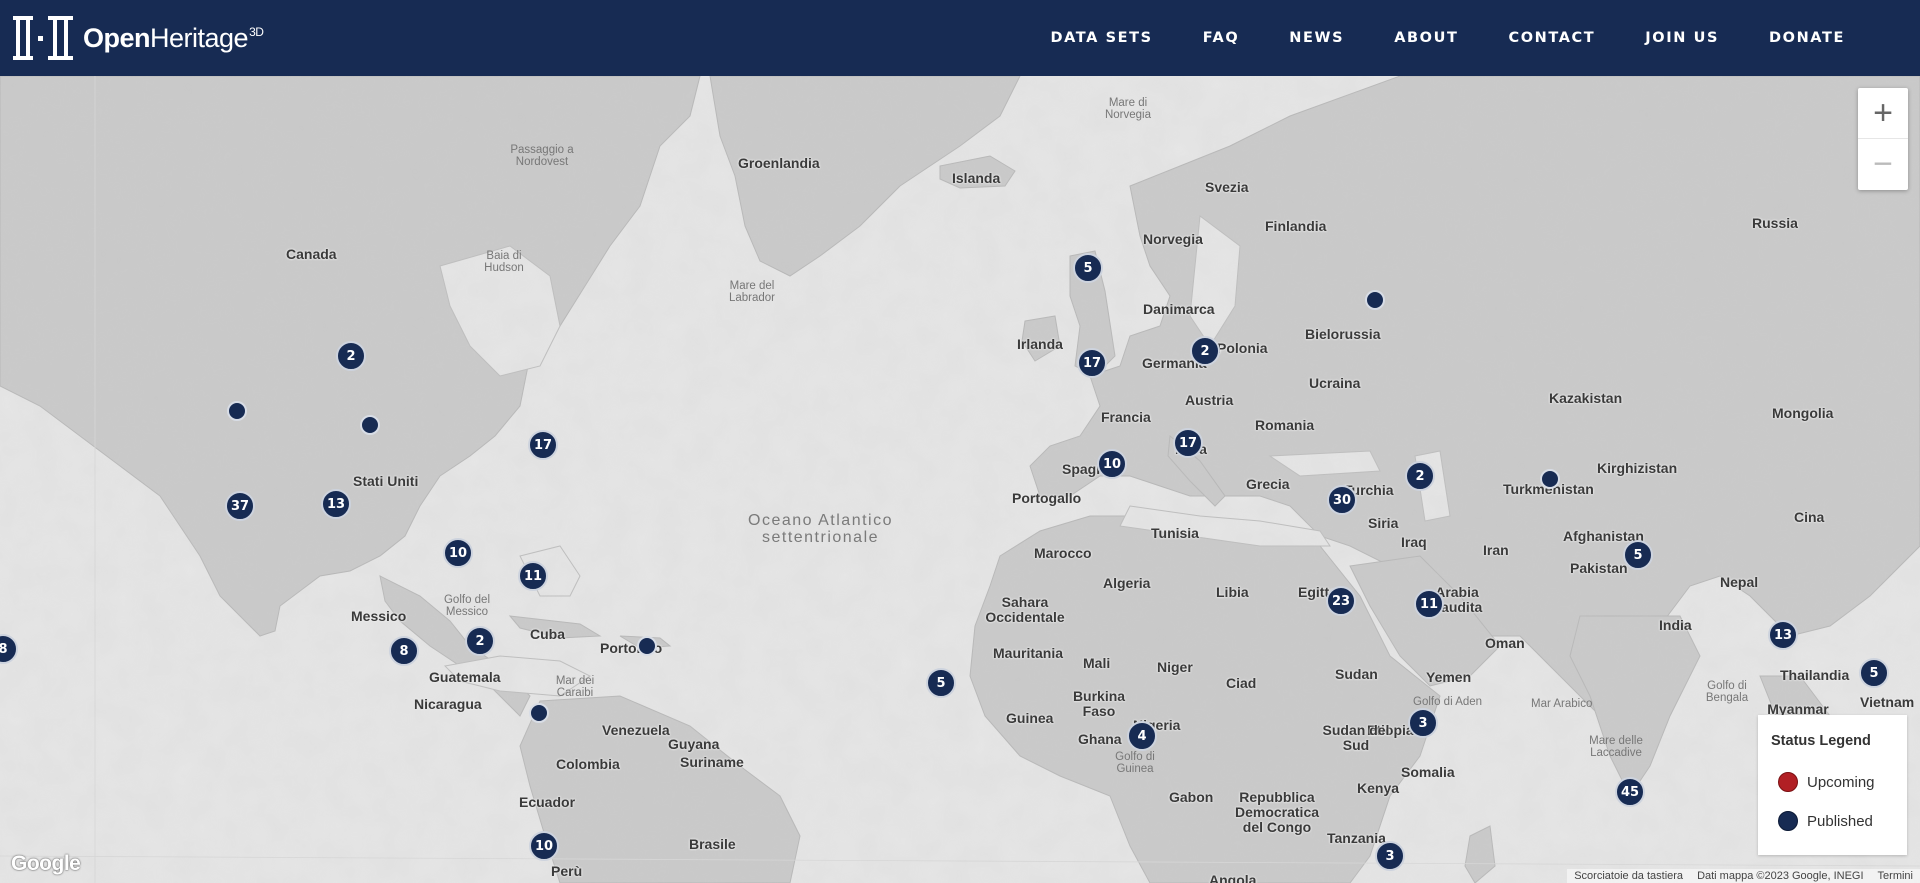 The height and width of the screenshot is (883, 1920). Describe the element at coordinates (976, 178) in the screenshot. I see `map-label: Islanda` at that location.